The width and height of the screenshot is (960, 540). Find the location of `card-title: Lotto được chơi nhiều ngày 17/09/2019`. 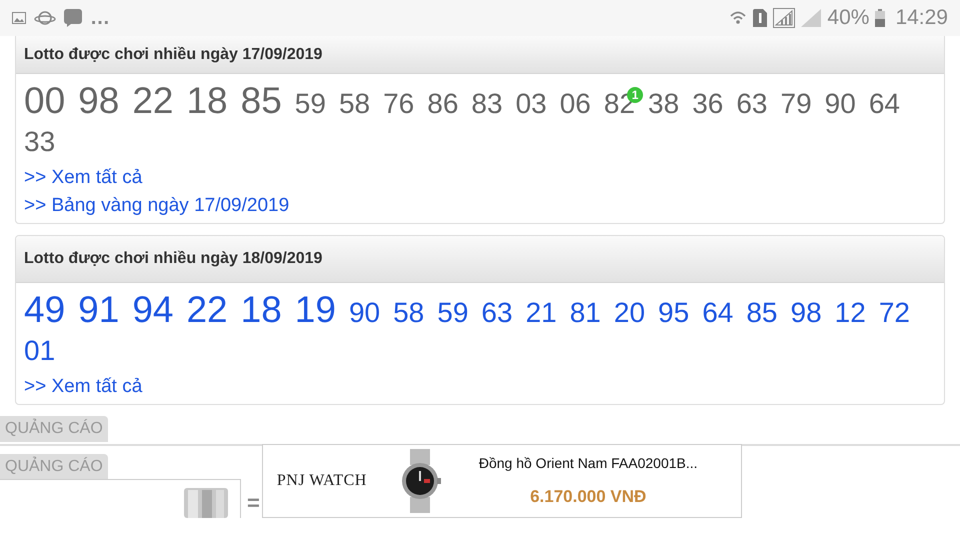

card-title: Lotto được chơi nhiều ngày 17/09/2019 is located at coordinates (173, 55).